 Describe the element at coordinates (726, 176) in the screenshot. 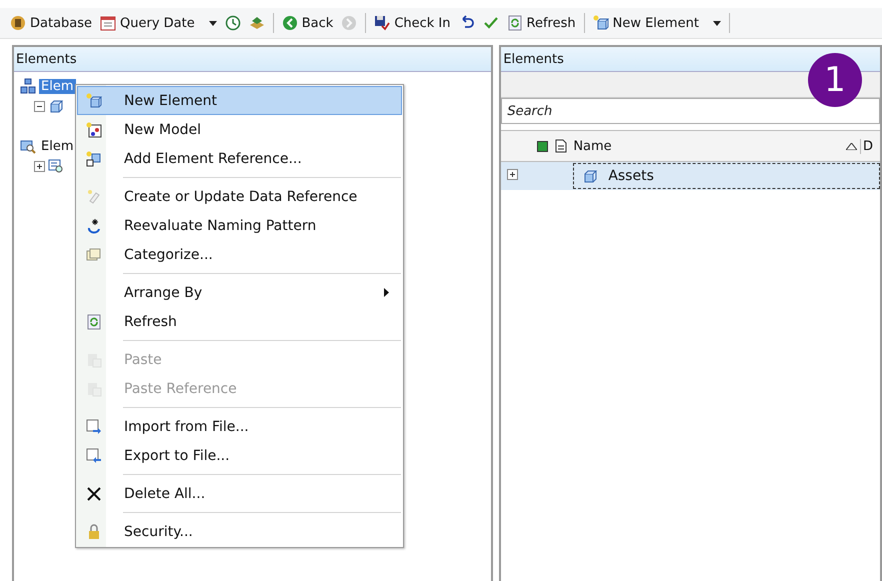

I see `name-cell: Assets` at that location.